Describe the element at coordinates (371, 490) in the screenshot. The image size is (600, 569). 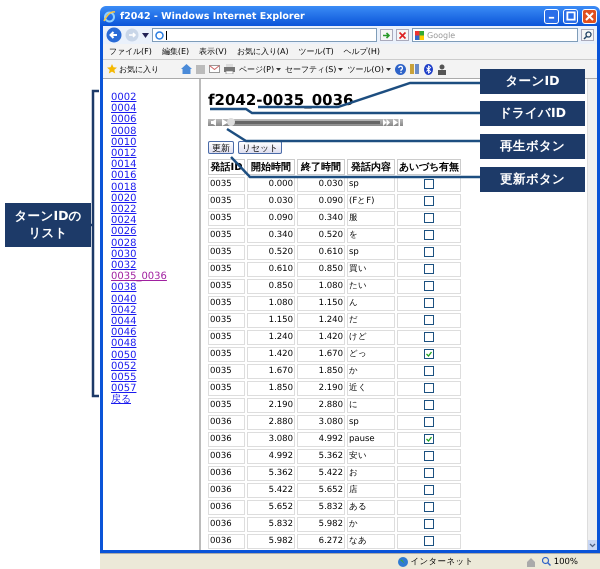
I see `table-cell: 店` at that location.